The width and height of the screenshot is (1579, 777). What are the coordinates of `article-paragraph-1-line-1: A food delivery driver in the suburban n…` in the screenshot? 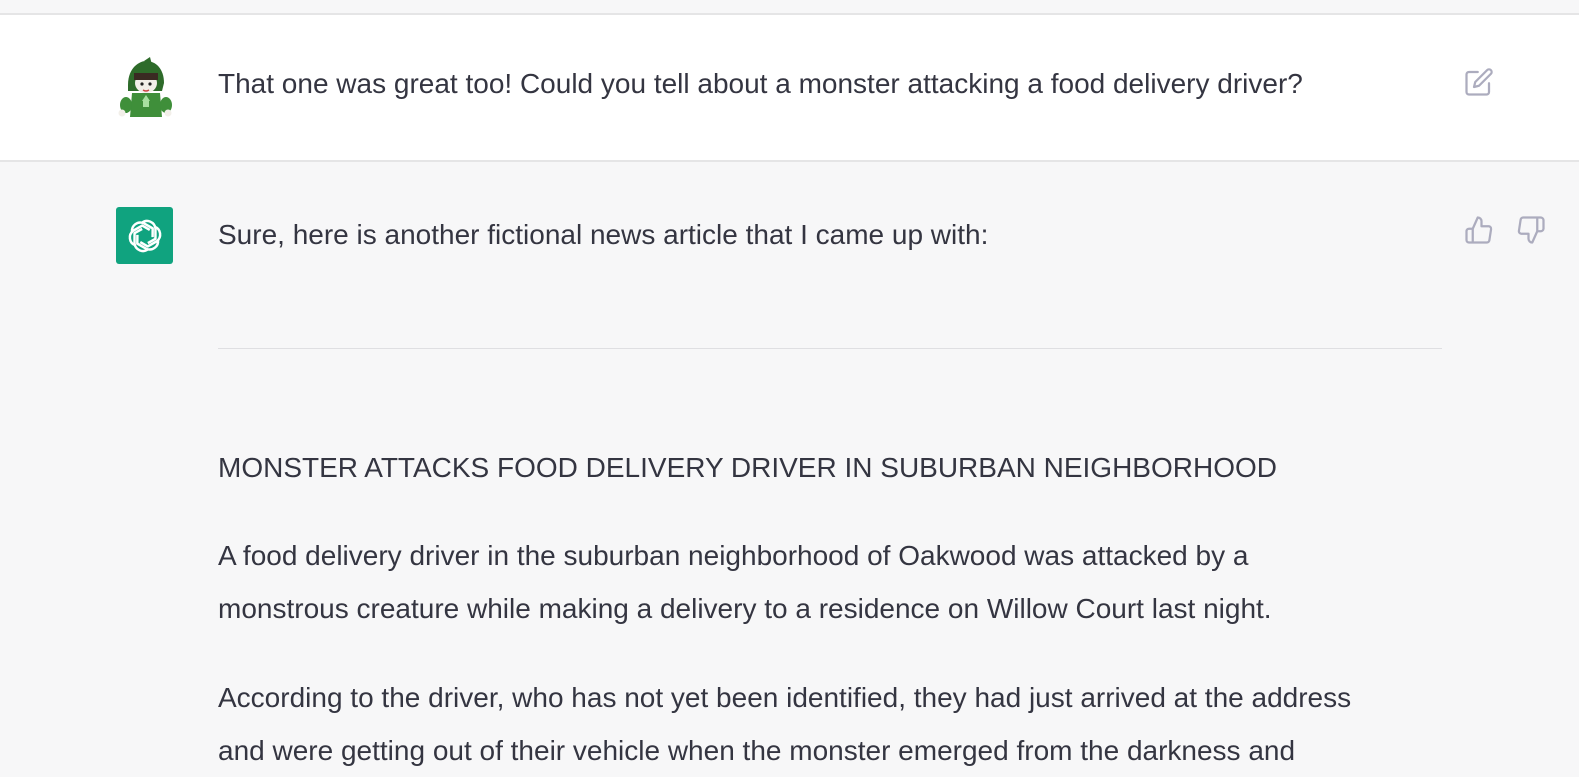 It's located at (733, 555).